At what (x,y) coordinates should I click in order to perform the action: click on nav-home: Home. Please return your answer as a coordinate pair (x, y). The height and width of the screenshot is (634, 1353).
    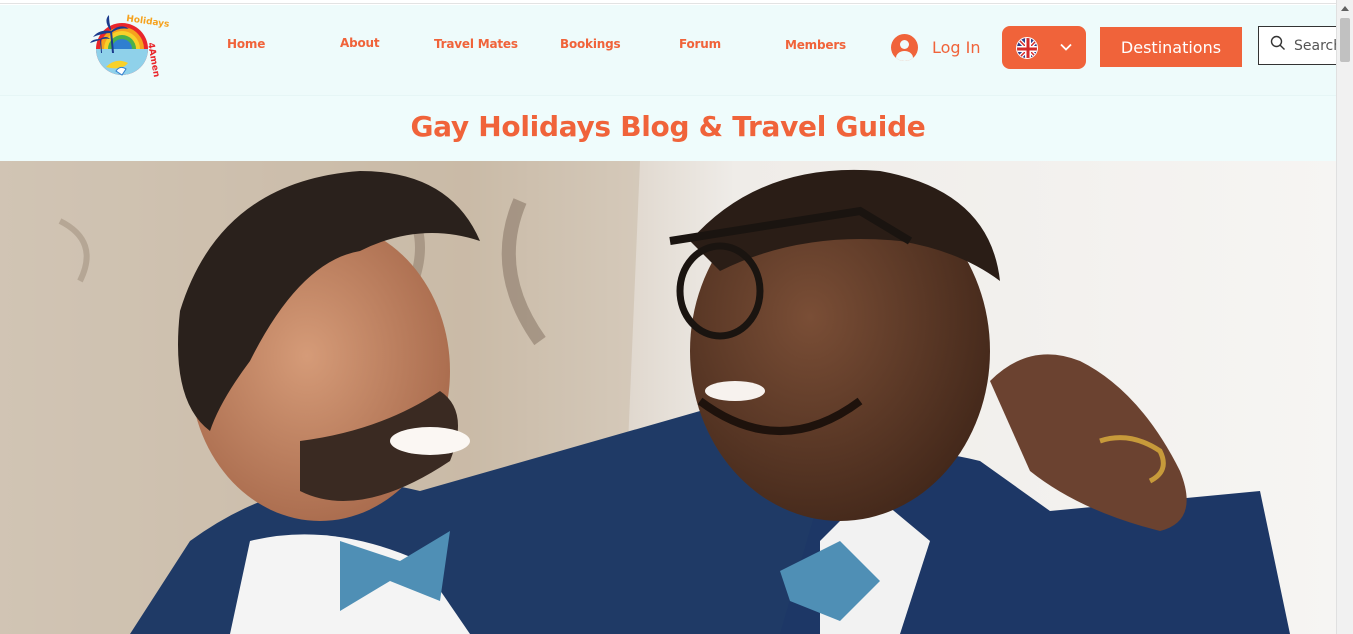
    Looking at the image, I should click on (246, 44).